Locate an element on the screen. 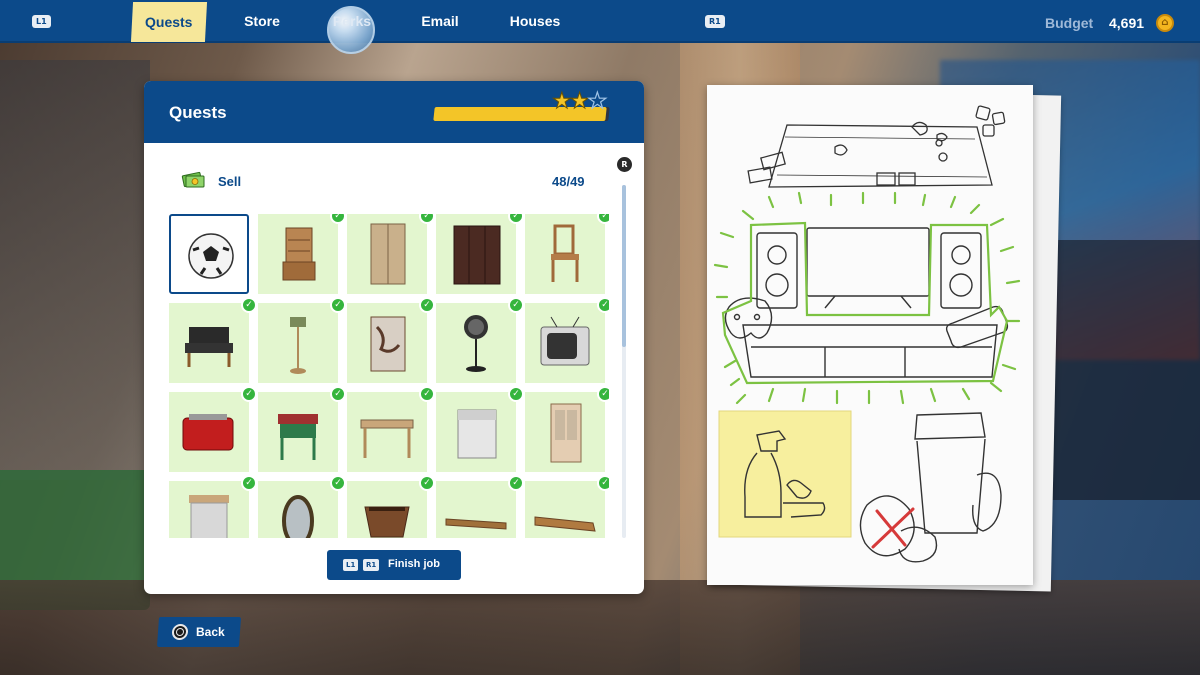 The image size is (1200, 675). quest-item-retro-tv: ✓ is located at coordinates (567, 340).